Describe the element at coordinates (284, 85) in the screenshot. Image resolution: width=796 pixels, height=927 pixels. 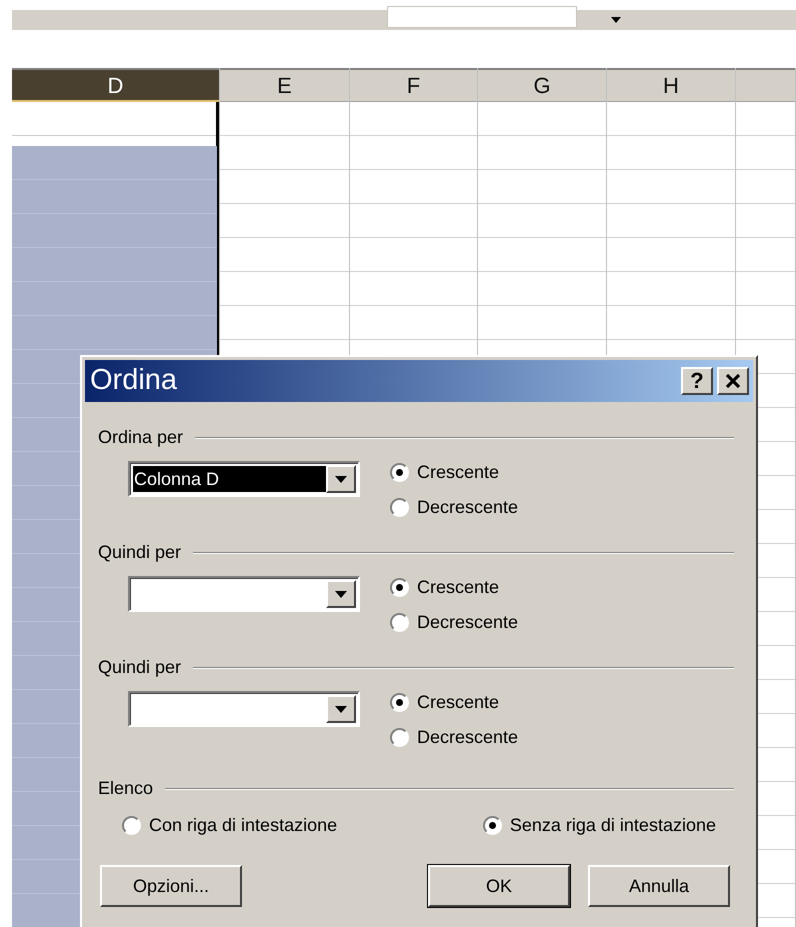
I see `column-header: E` at that location.